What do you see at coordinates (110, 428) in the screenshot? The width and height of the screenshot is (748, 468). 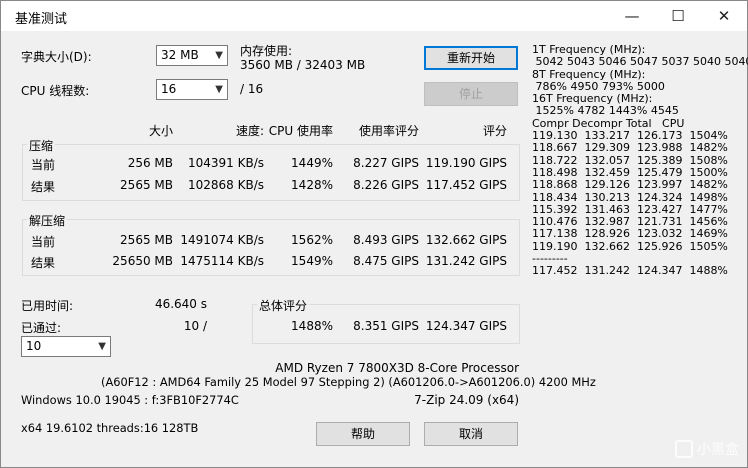 I see `extra-info: x64 19.6102 threads:16 128TB` at bounding box center [110, 428].